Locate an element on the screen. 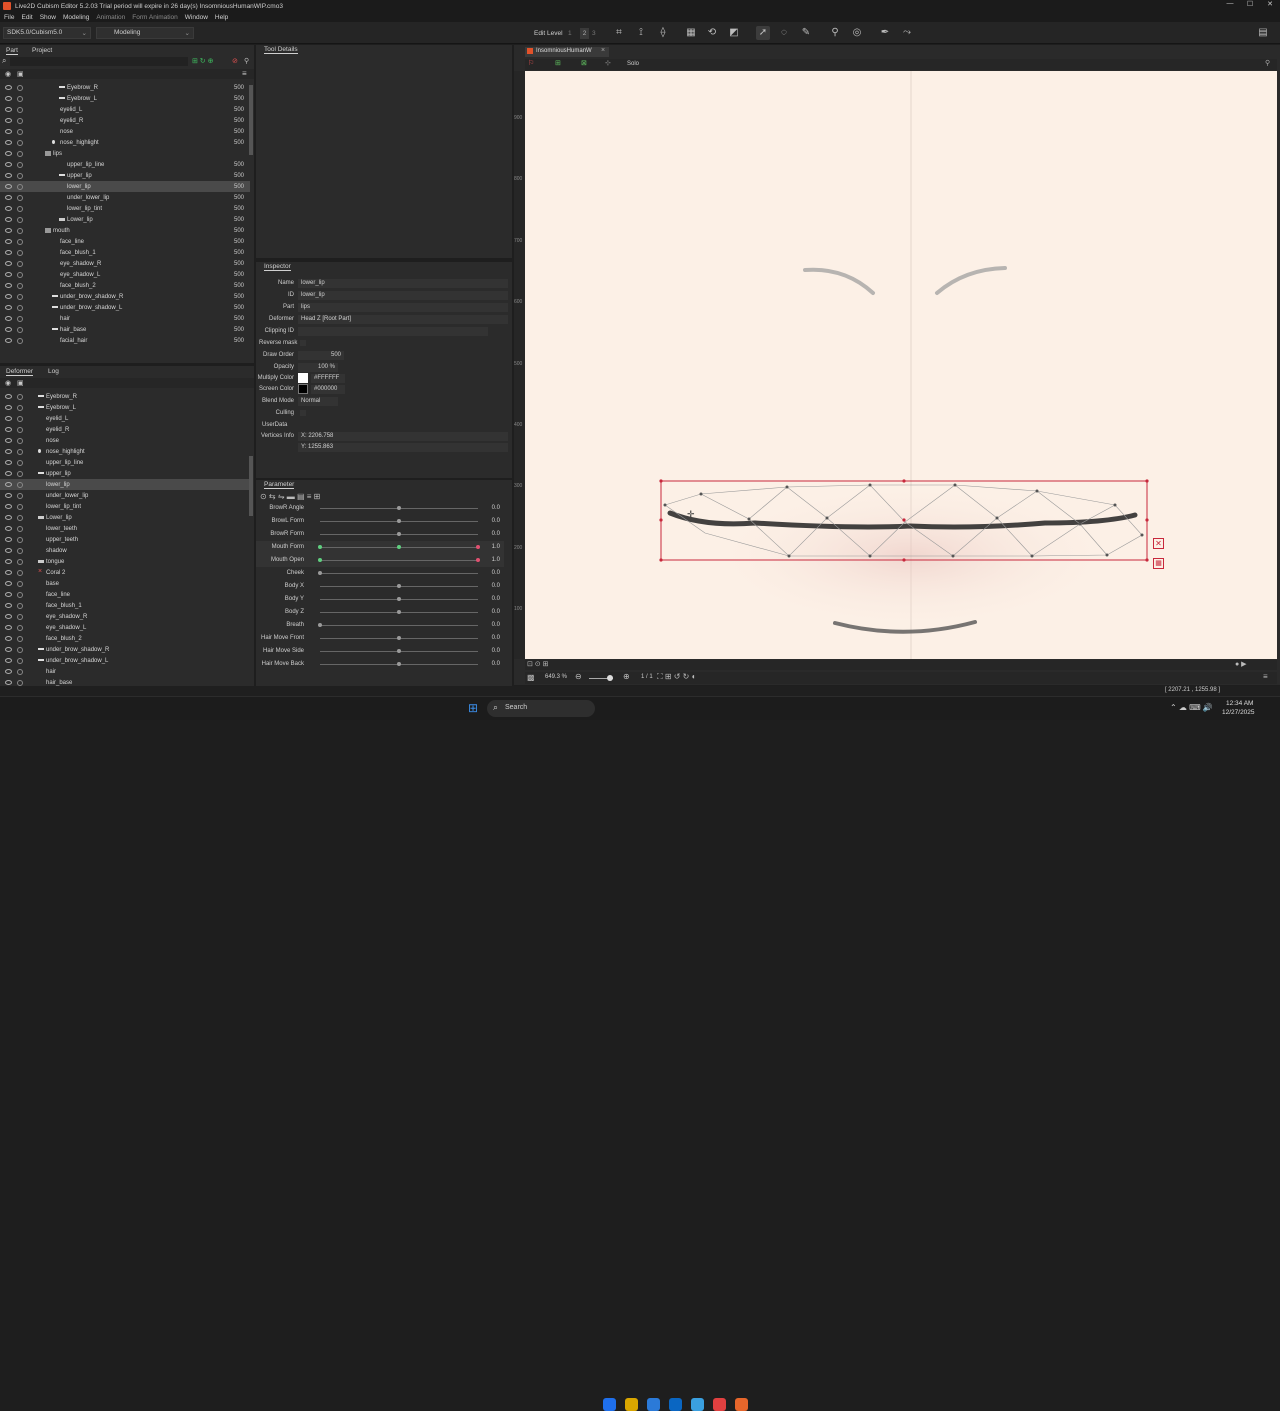 The width and height of the screenshot is (1280, 1411). sdk-select: SDK5.0/Cubism5.0 ⌄ is located at coordinates (47, 33).